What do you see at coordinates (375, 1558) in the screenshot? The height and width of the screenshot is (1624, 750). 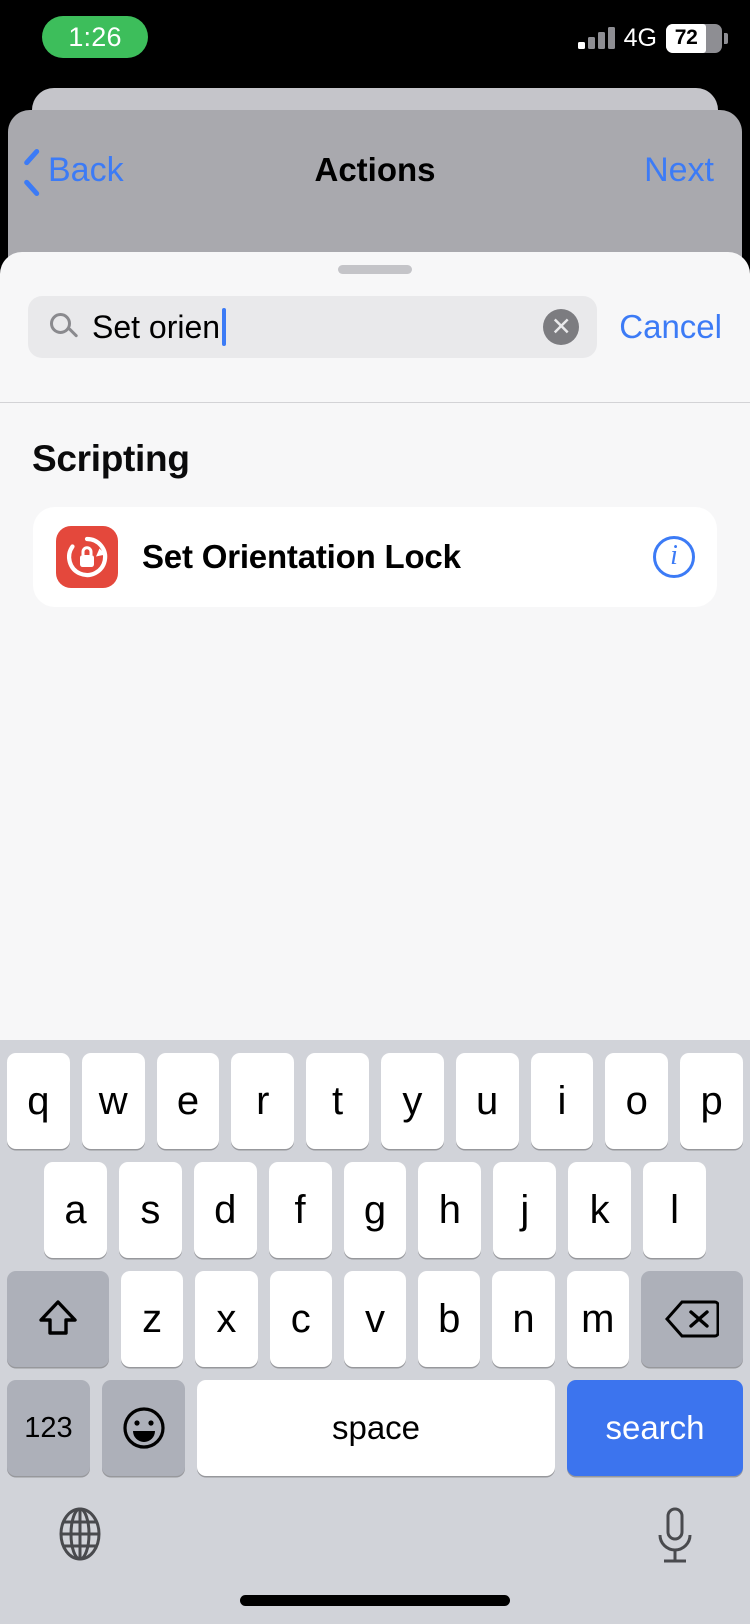 I see `keyboard-bottom-bar` at bounding box center [375, 1558].